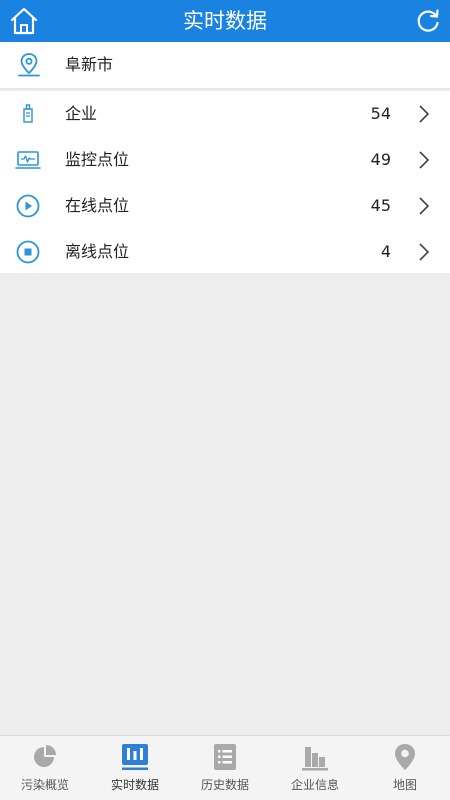  I want to click on location-pin-icon, so click(29, 65).